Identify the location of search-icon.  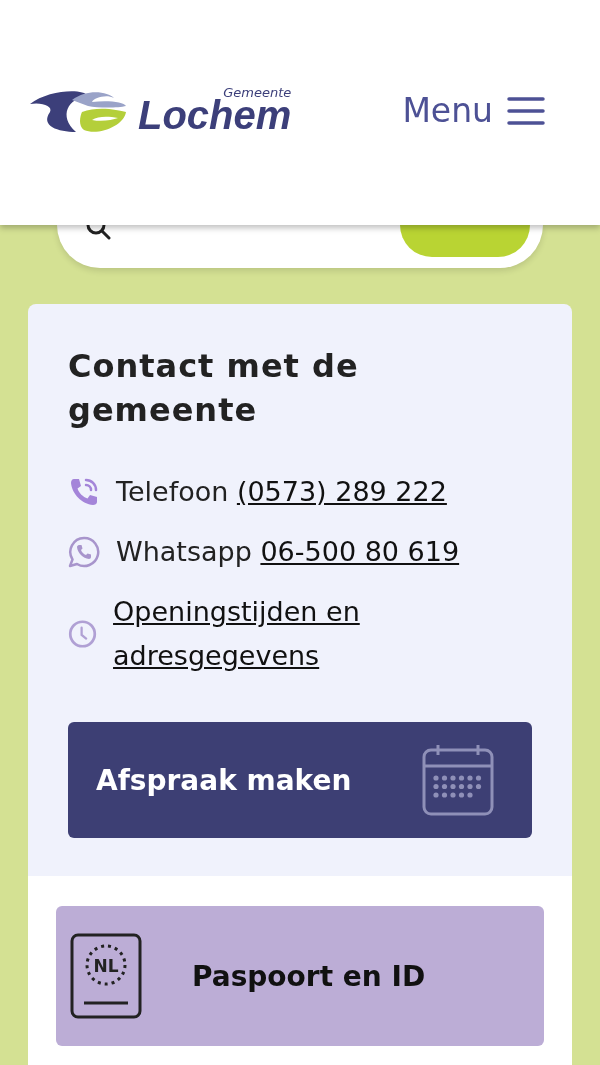
(98, 232).